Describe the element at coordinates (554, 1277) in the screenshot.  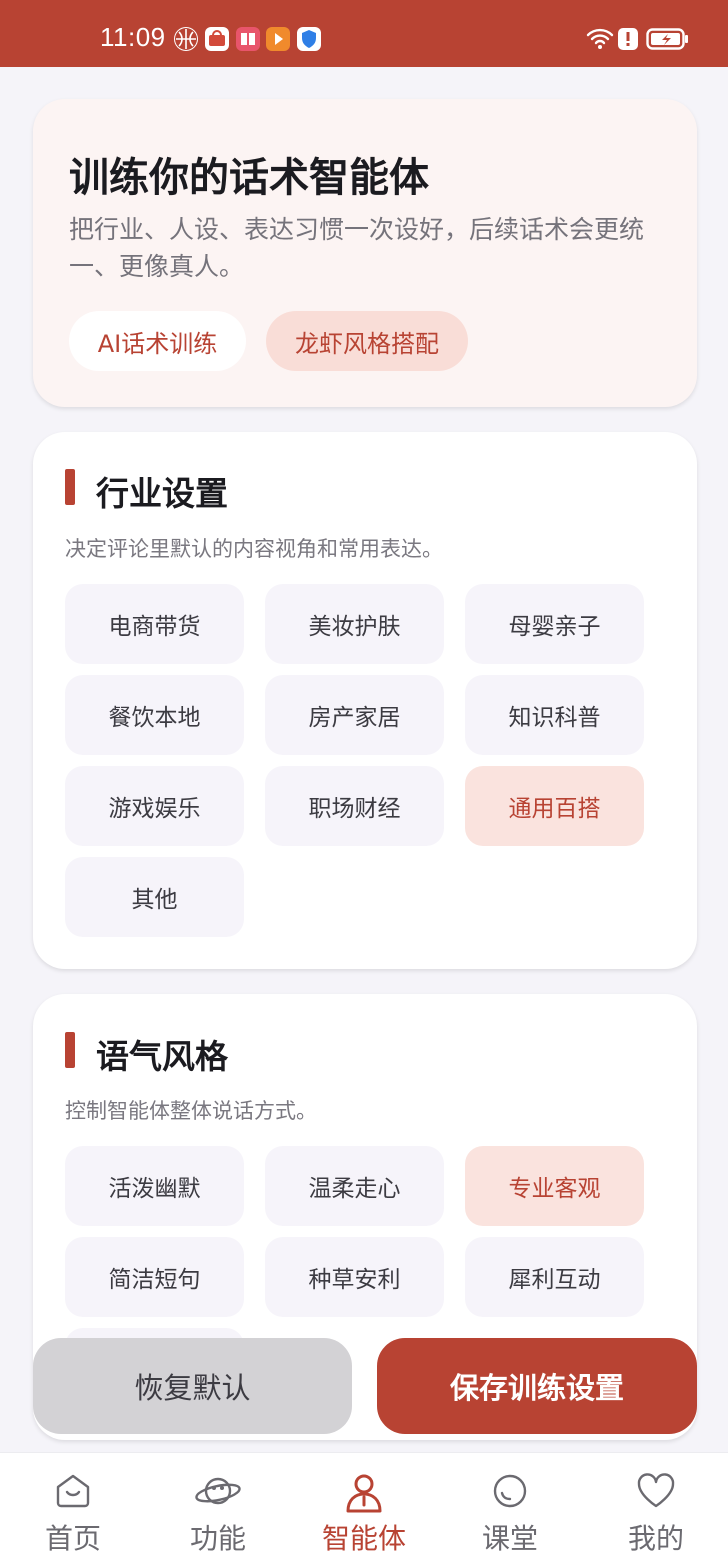
I see `tone-option: 犀利互动` at that location.